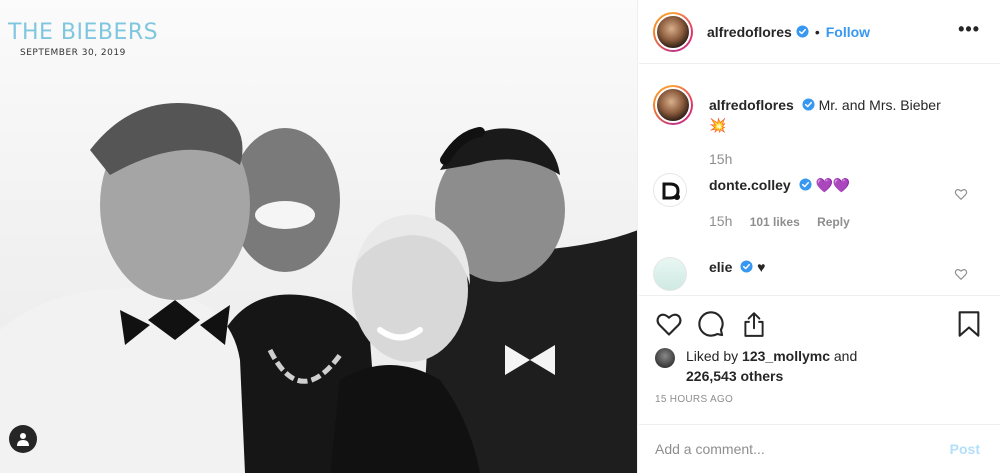 This screenshot has width=1000, height=473. I want to click on tagged-people-button, so click(23, 439).